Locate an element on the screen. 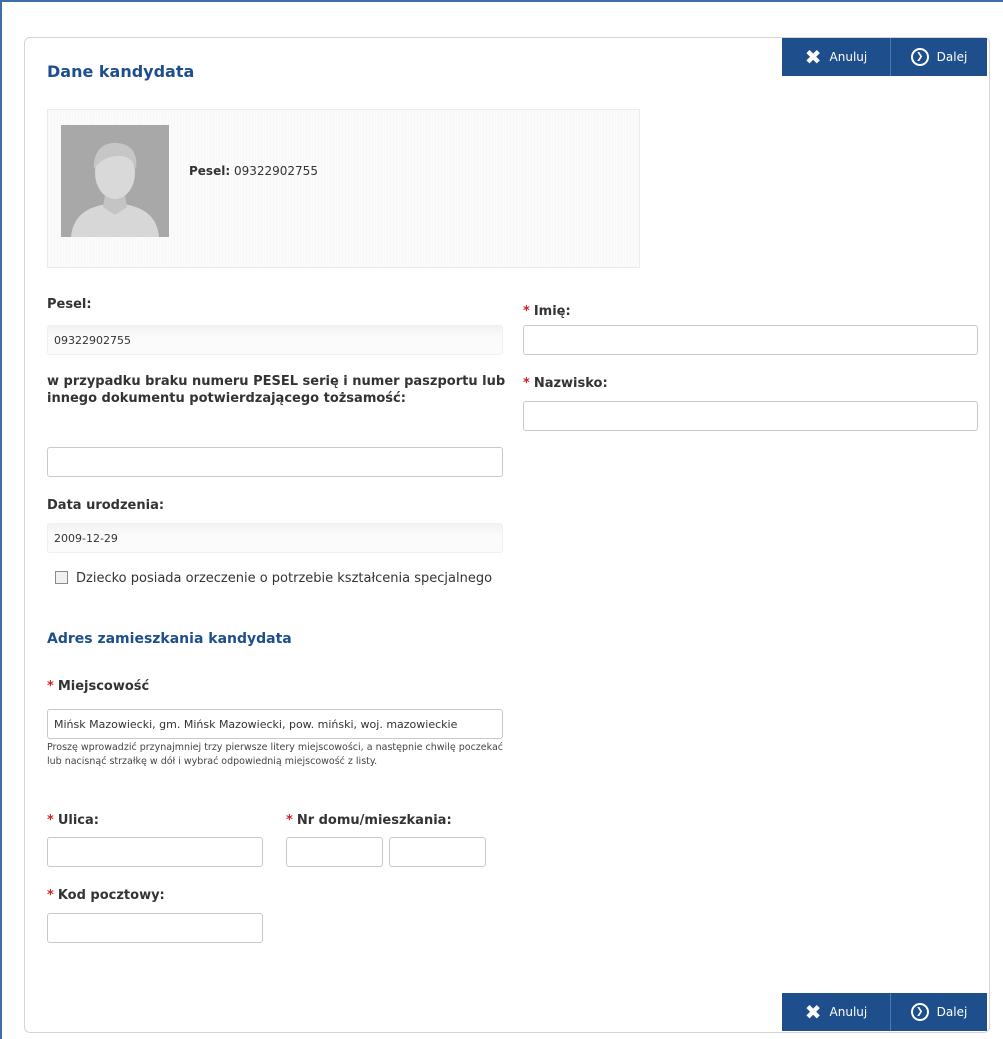 The height and width of the screenshot is (1039, 1003). city-label: Miejscowość is located at coordinates (103, 686).